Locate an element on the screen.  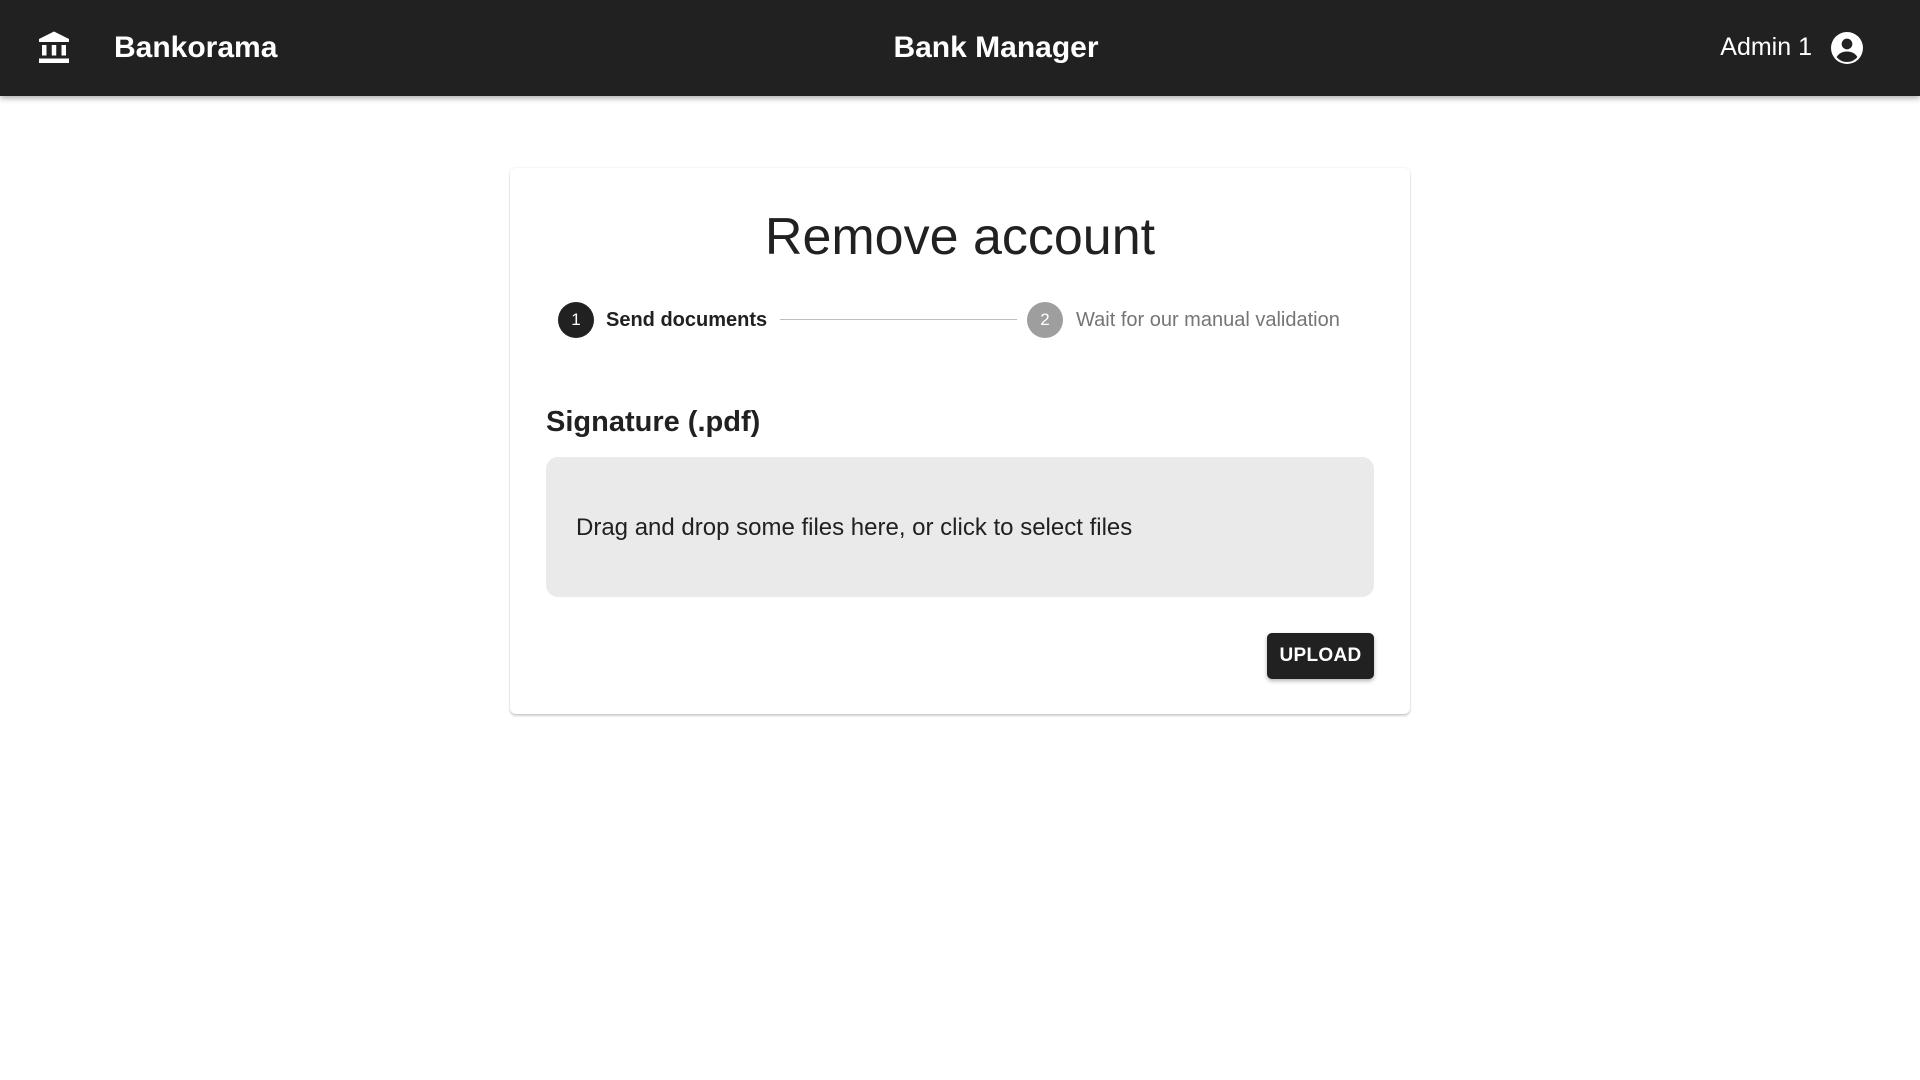
upload-button: UPLOAD is located at coordinates (1320, 656).